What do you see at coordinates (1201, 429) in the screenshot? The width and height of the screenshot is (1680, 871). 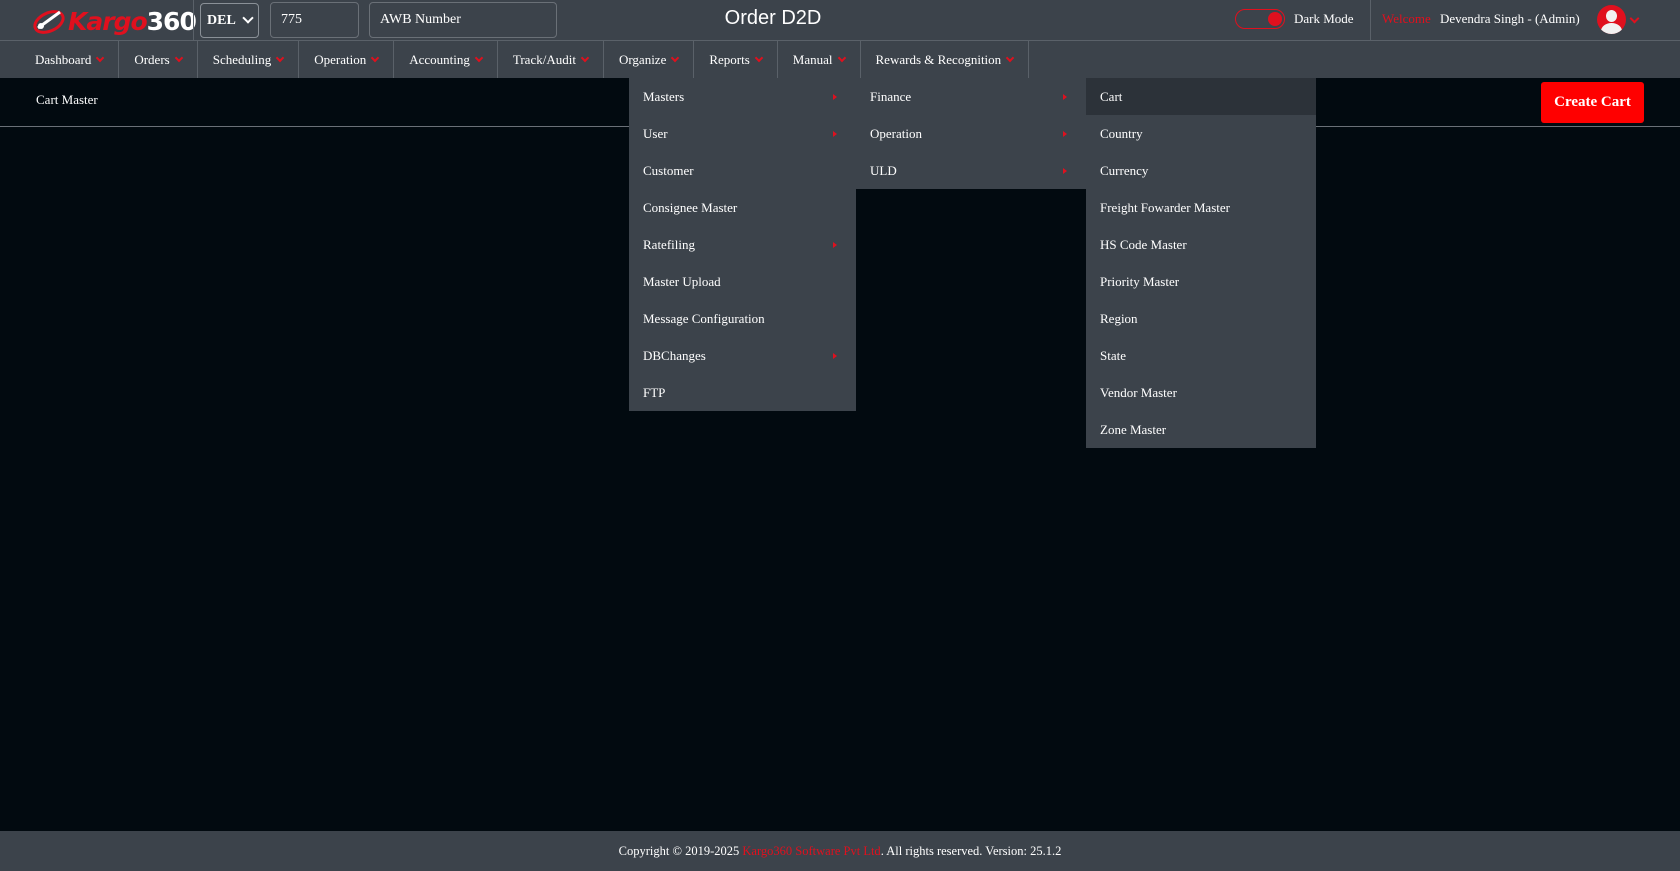 I see `menu-item-zone-master: Zone Master` at bounding box center [1201, 429].